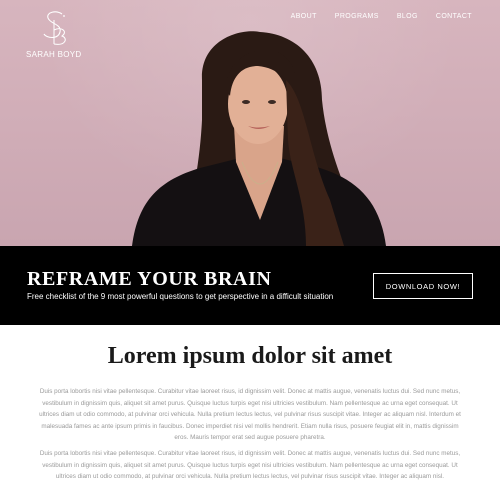  Describe the element at coordinates (454, 16) in the screenshot. I see `nav-contact: CONTACT` at that location.